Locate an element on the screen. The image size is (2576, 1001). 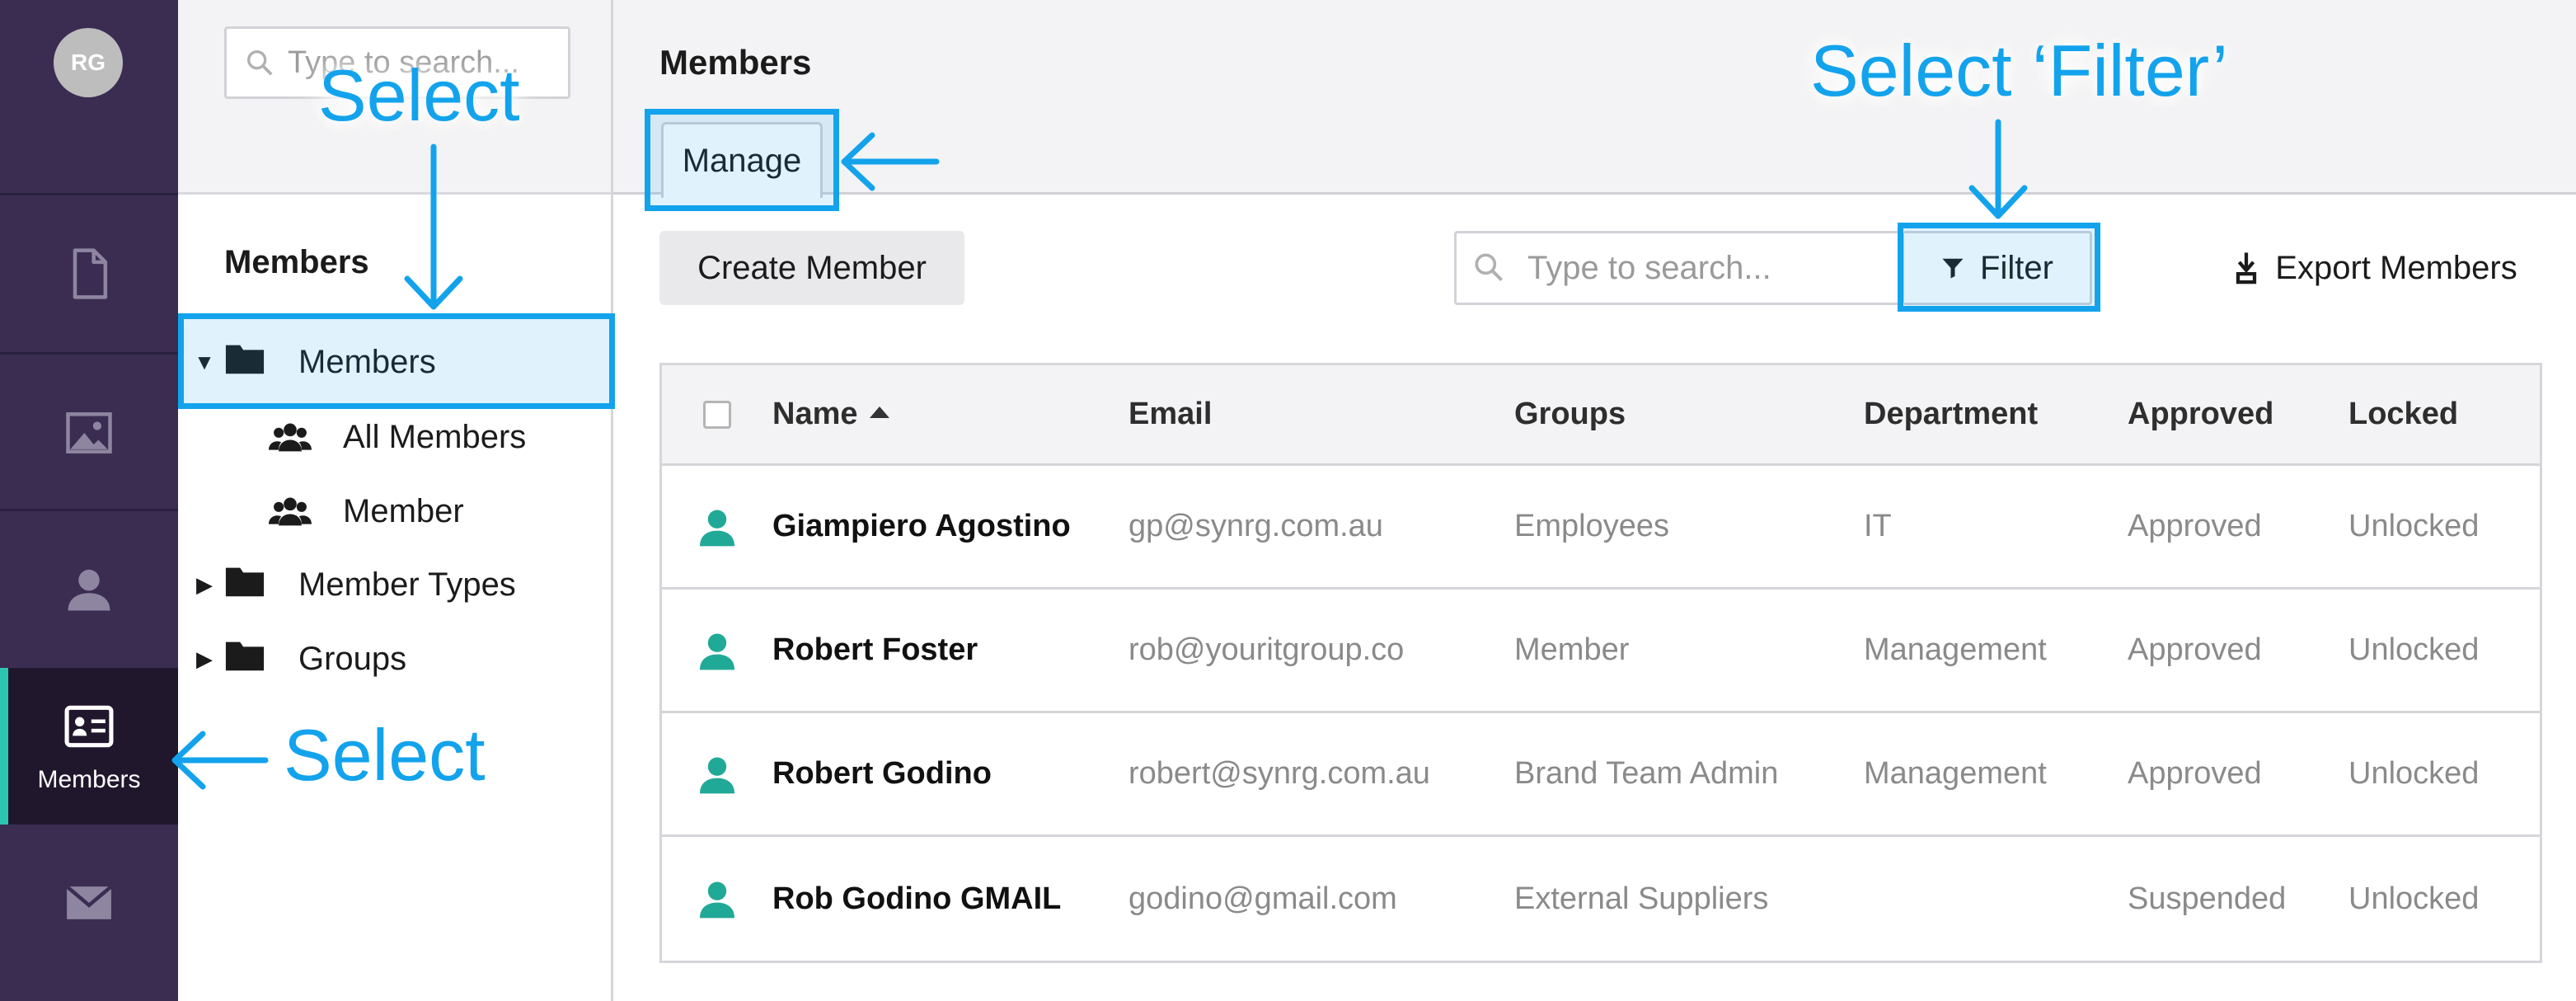
tree-node-member-types: ▶ Member Types is located at coordinates (394, 584).